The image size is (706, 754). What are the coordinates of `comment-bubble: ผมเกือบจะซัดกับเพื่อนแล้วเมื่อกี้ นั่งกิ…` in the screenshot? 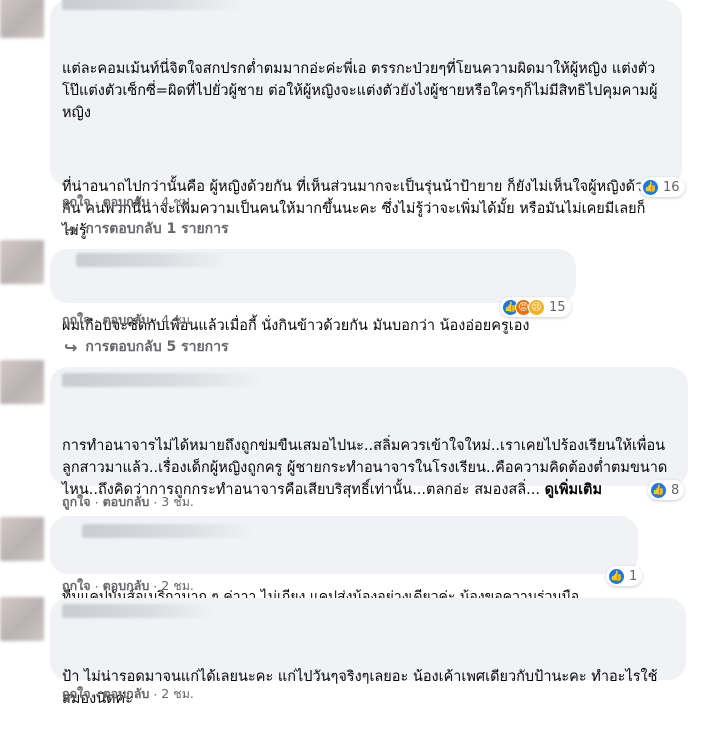 It's located at (313, 291).